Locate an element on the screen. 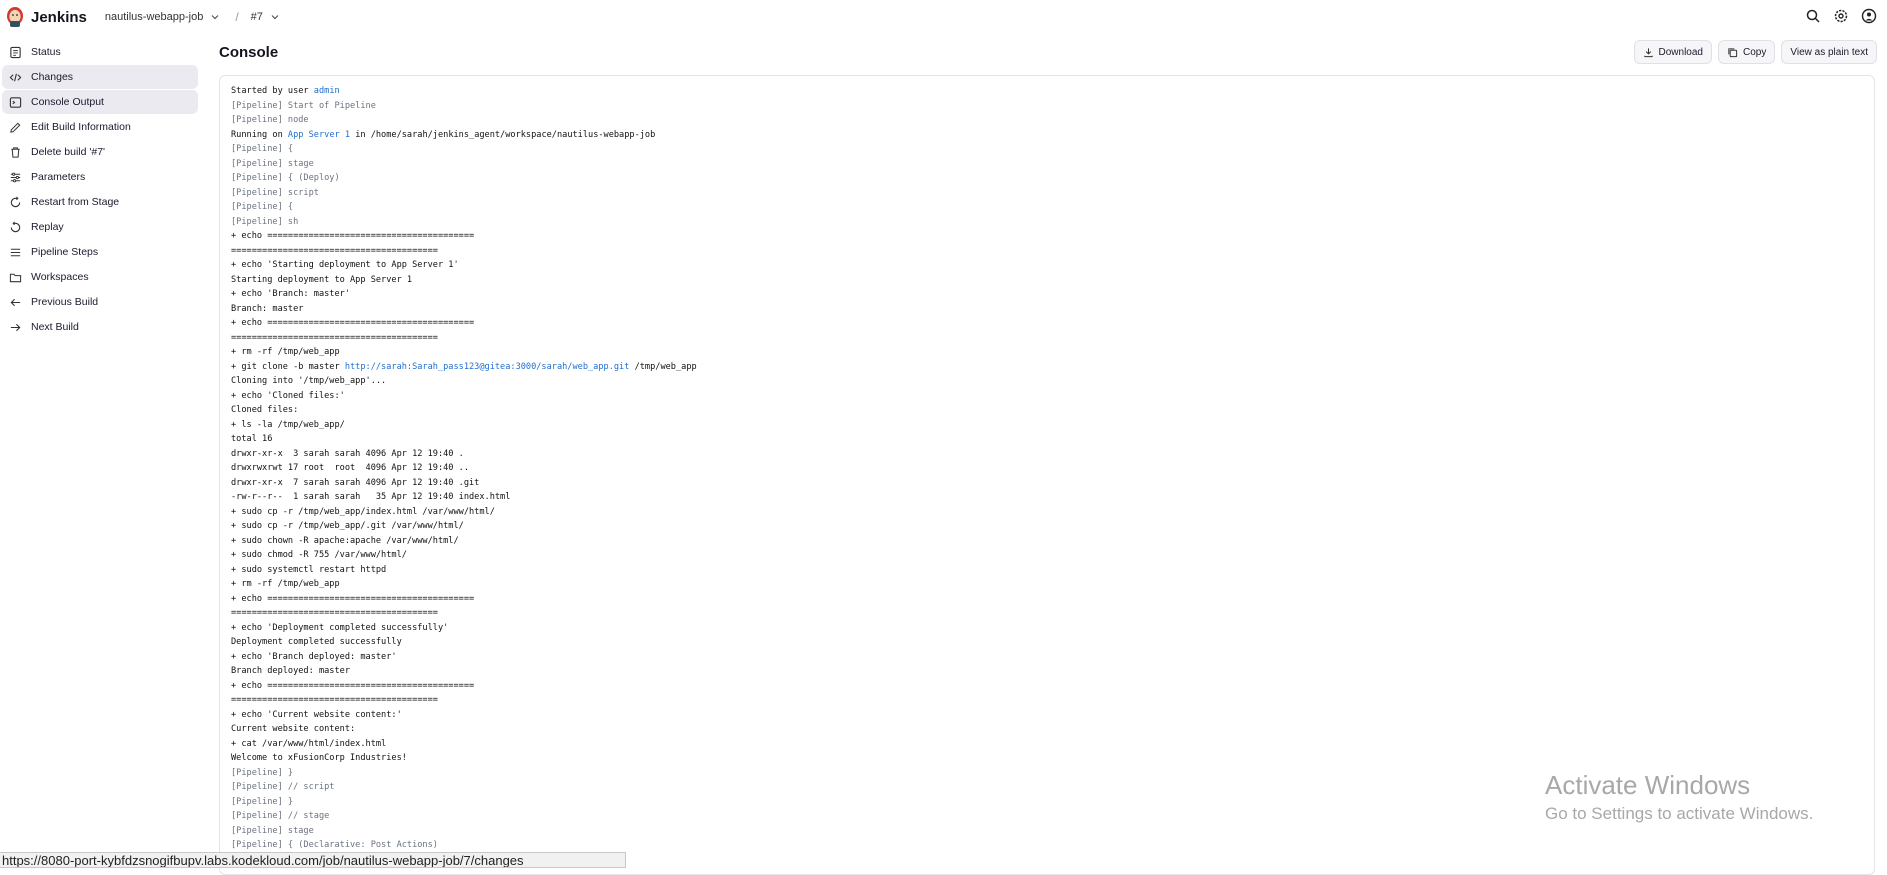  sidebar-item-label: Console Output is located at coordinates (67, 102).